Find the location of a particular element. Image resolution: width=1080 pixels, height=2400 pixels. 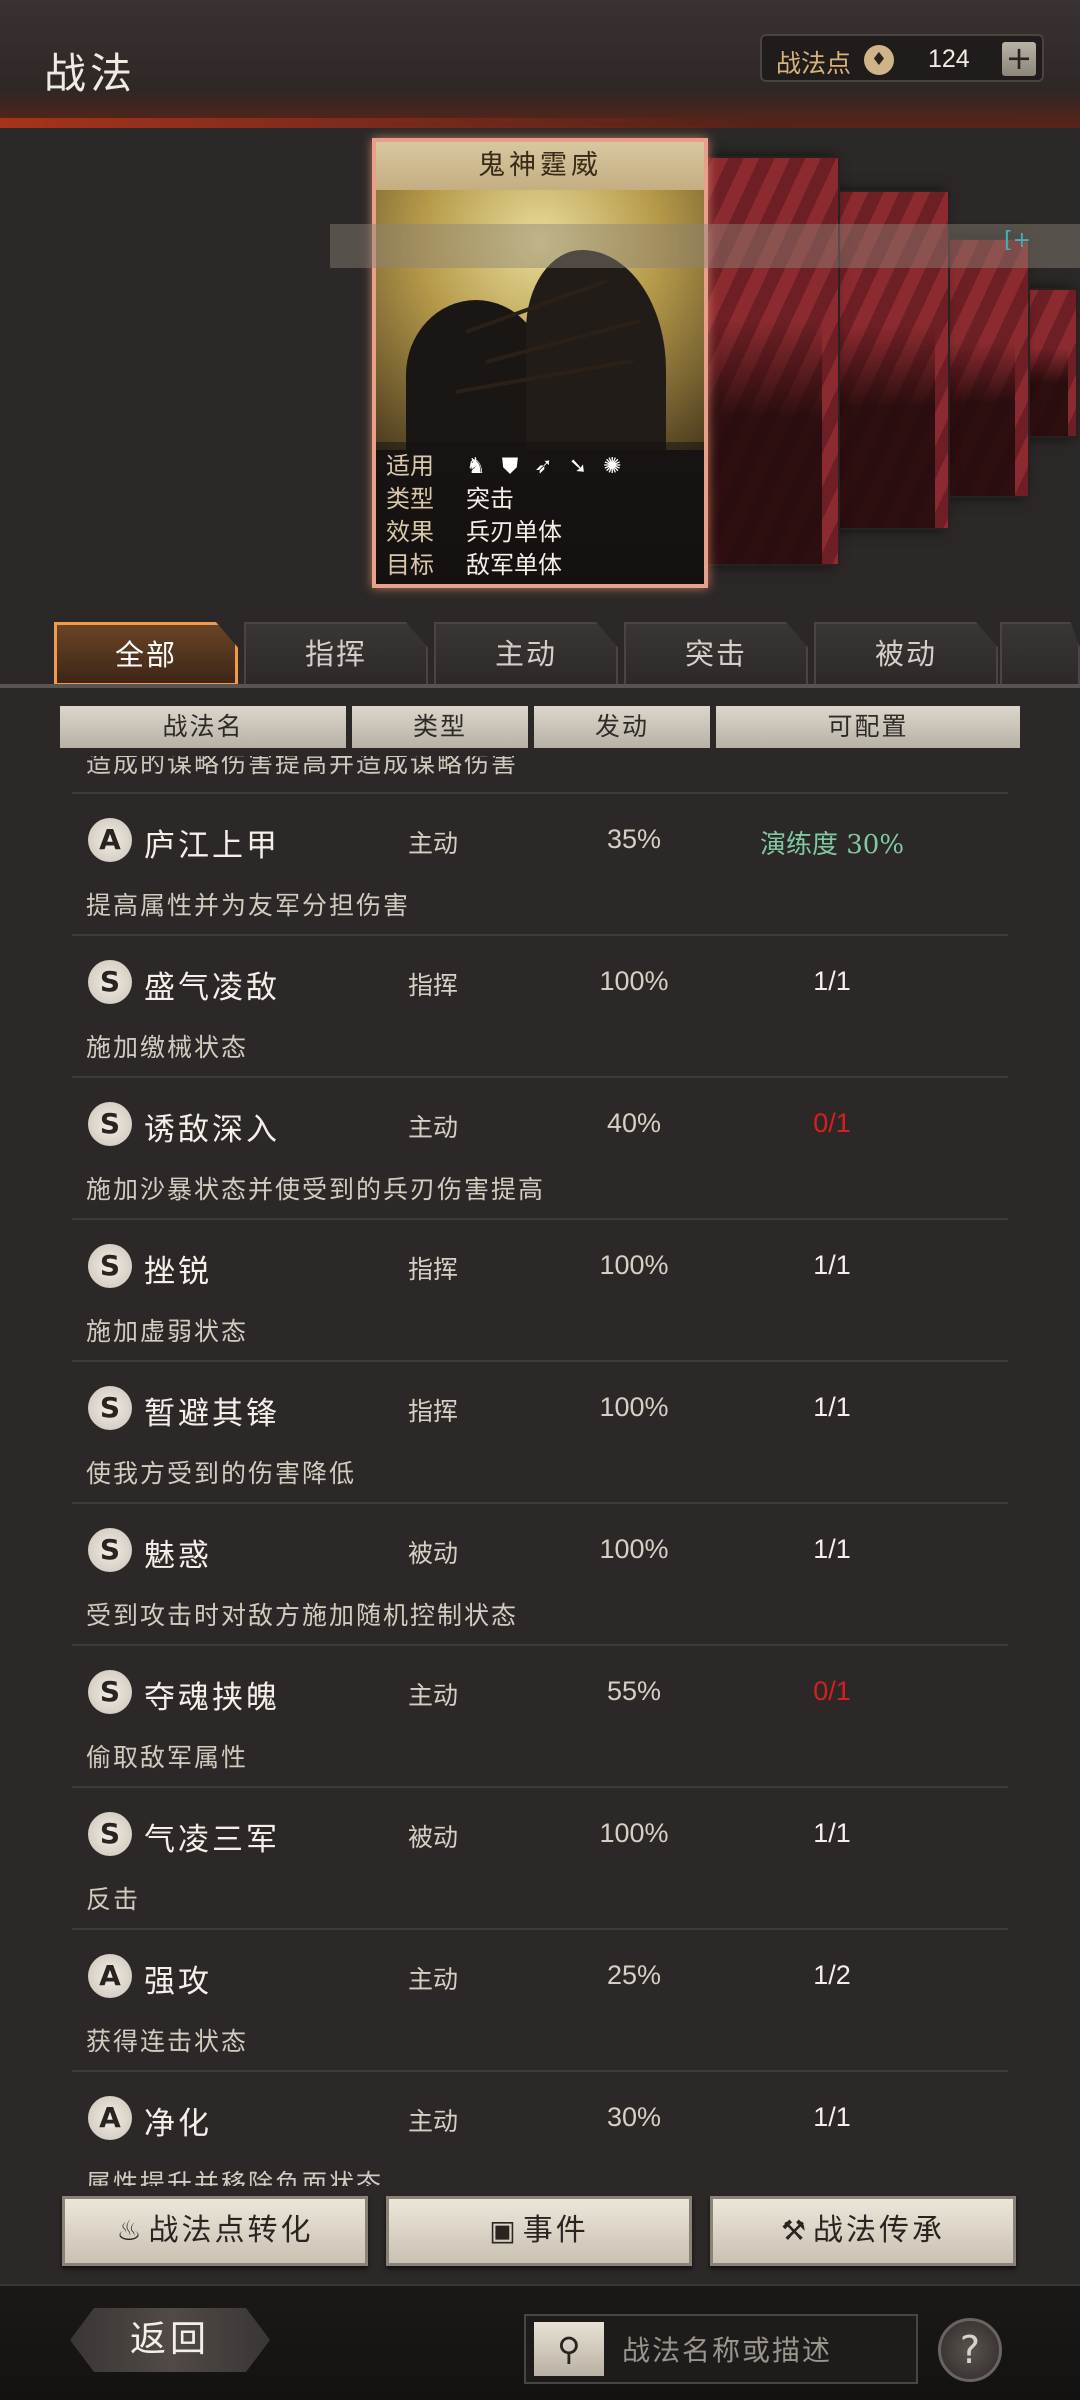

tactic-name: 挫锐 is located at coordinates (178, 1272).